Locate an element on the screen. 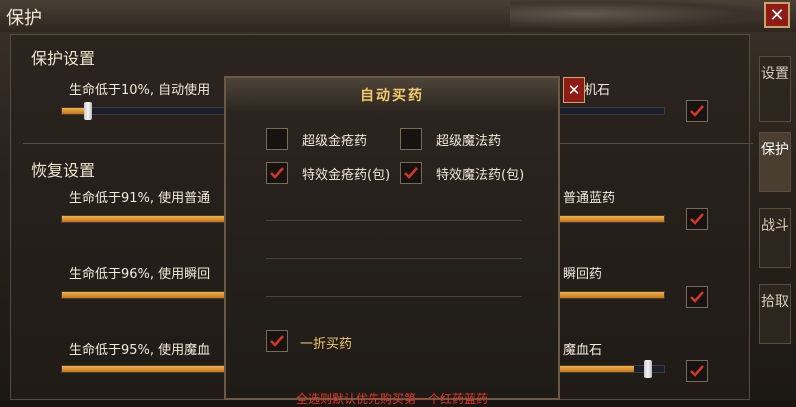 The height and width of the screenshot is (407, 796). option-checkbox-super-mp is located at coordinates (411, 139).